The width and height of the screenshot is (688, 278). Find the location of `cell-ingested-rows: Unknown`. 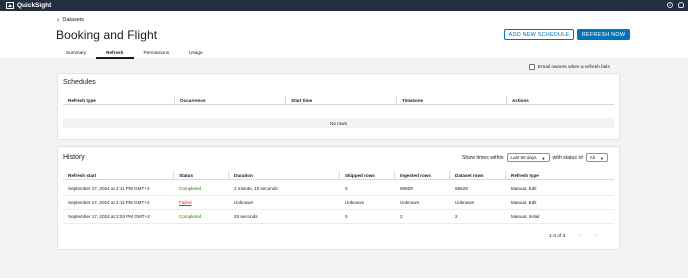

cell-ingested-rows: Unknown is located at coordinates (410, 202).